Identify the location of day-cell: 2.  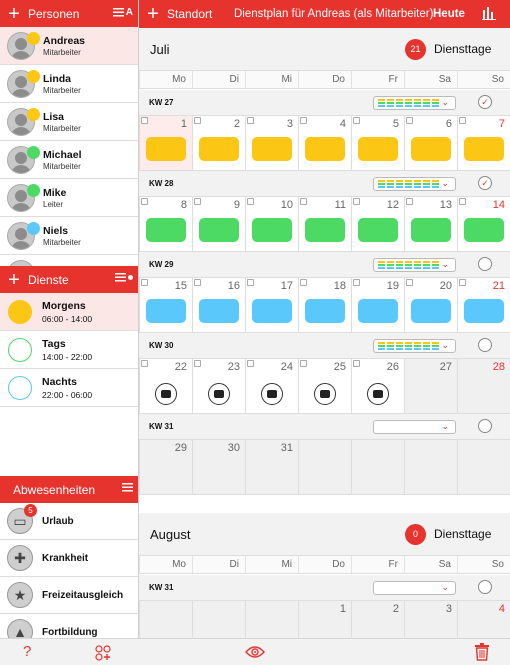
(218, 143).